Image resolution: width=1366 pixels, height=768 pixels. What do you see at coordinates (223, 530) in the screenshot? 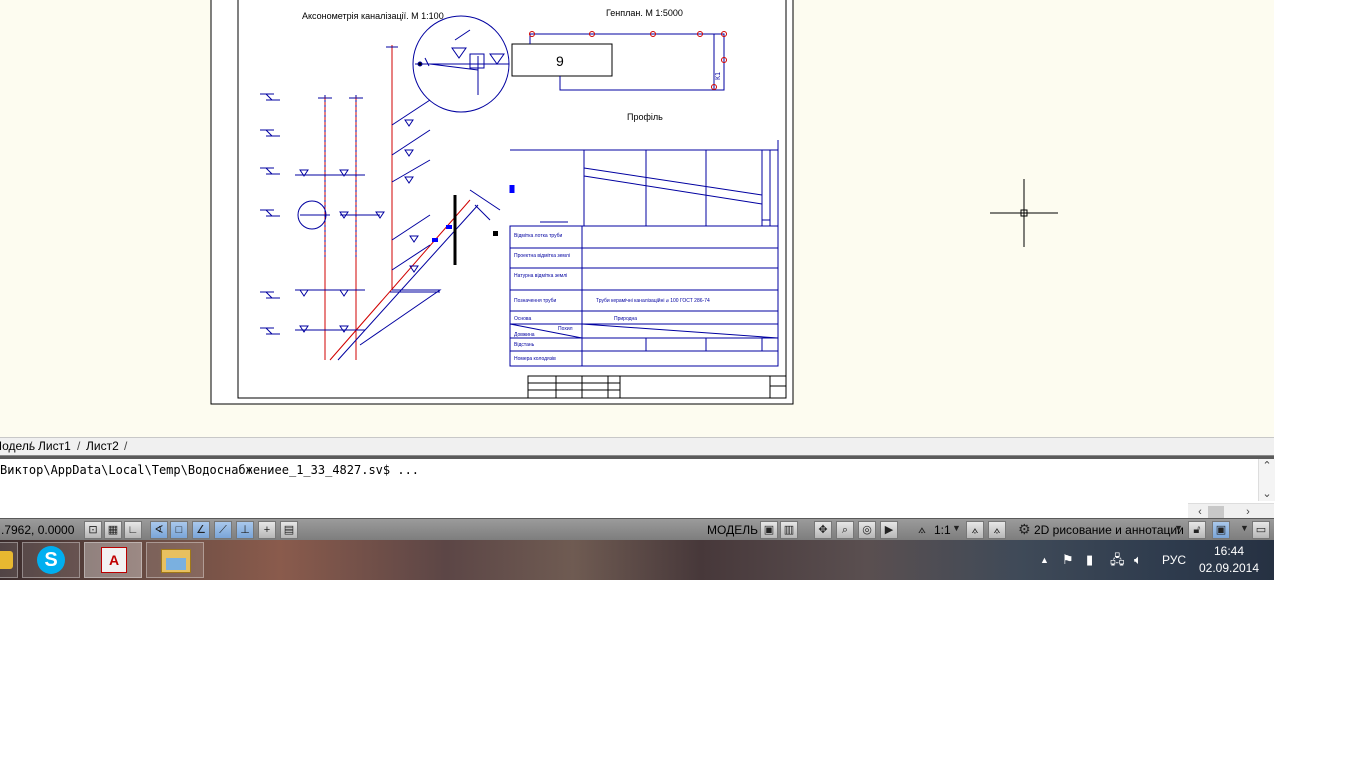
I see `object-snap-tracking-icon: ⟋` at bounding box center [223, 530].